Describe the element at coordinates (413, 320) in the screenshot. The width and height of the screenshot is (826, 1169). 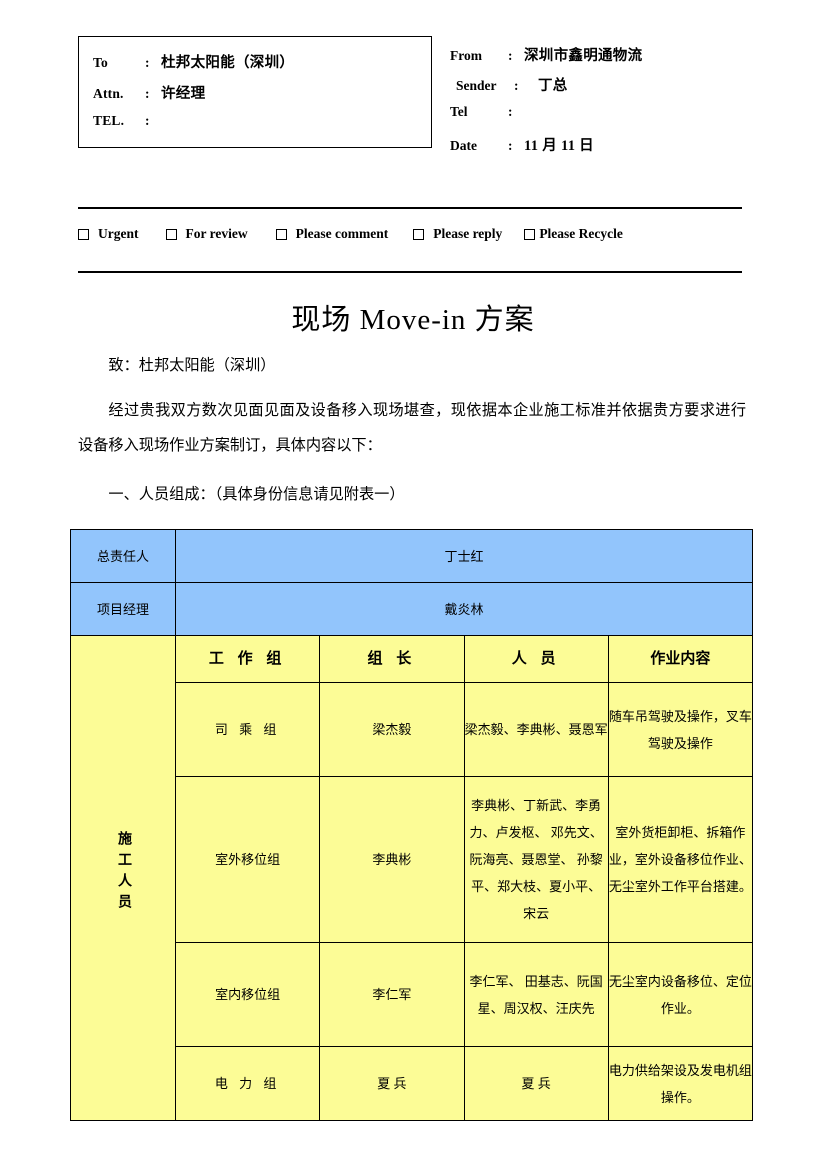
I see `page-title: 现场 Move-in 方案` at that location.